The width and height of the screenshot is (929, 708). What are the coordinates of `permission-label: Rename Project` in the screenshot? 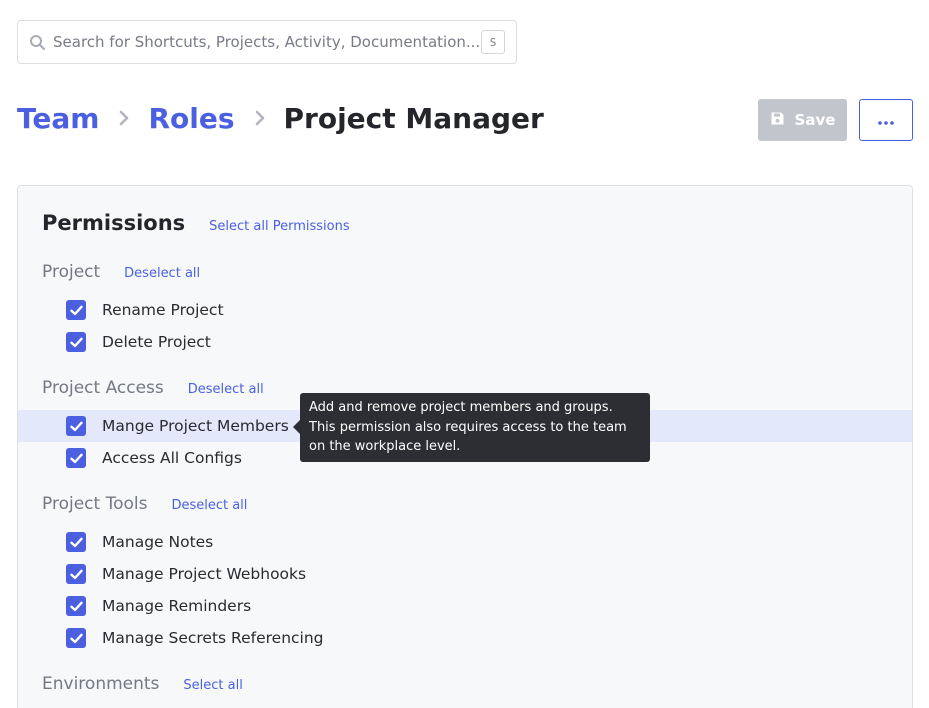 It's located at (163, 310).